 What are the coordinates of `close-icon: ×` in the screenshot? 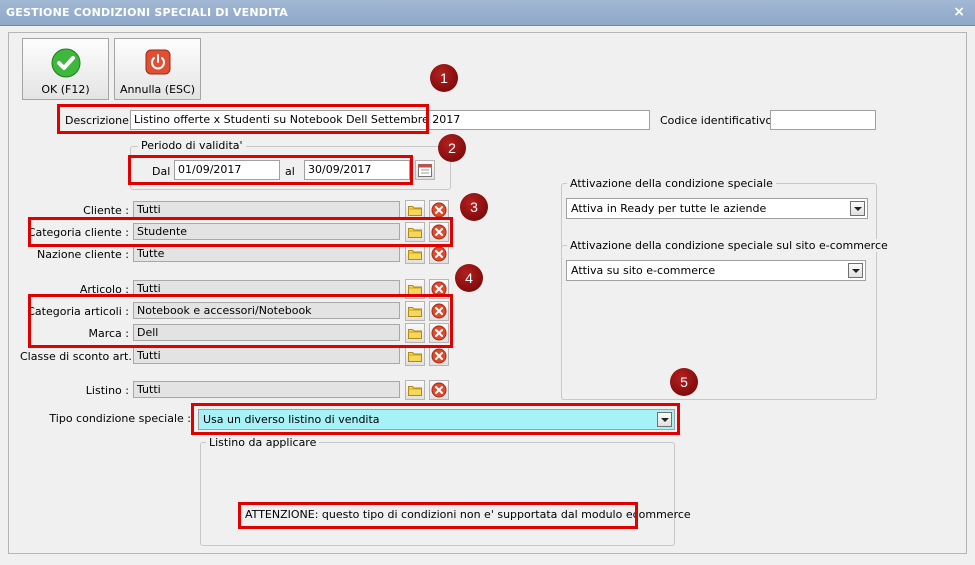 It's located at (959, 12).